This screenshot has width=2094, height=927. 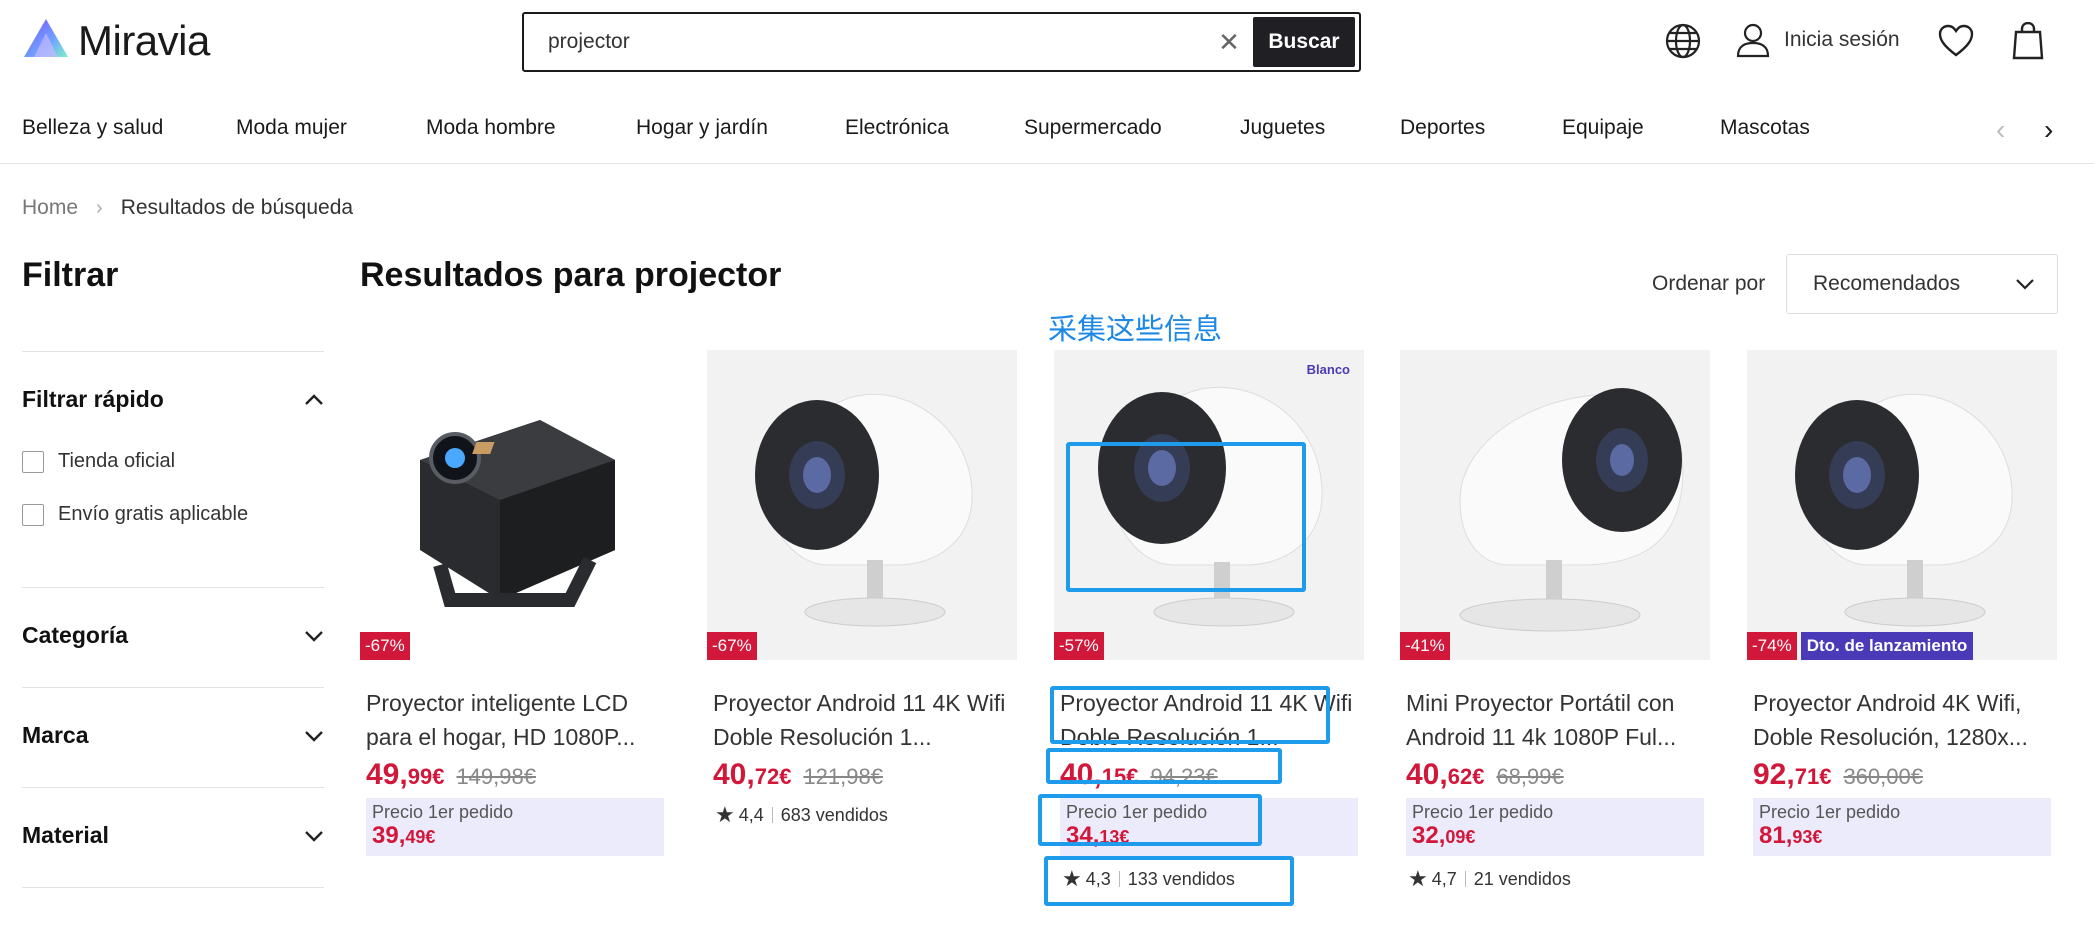 I want to click on badges: -57%, so click(x=1079, y=646).